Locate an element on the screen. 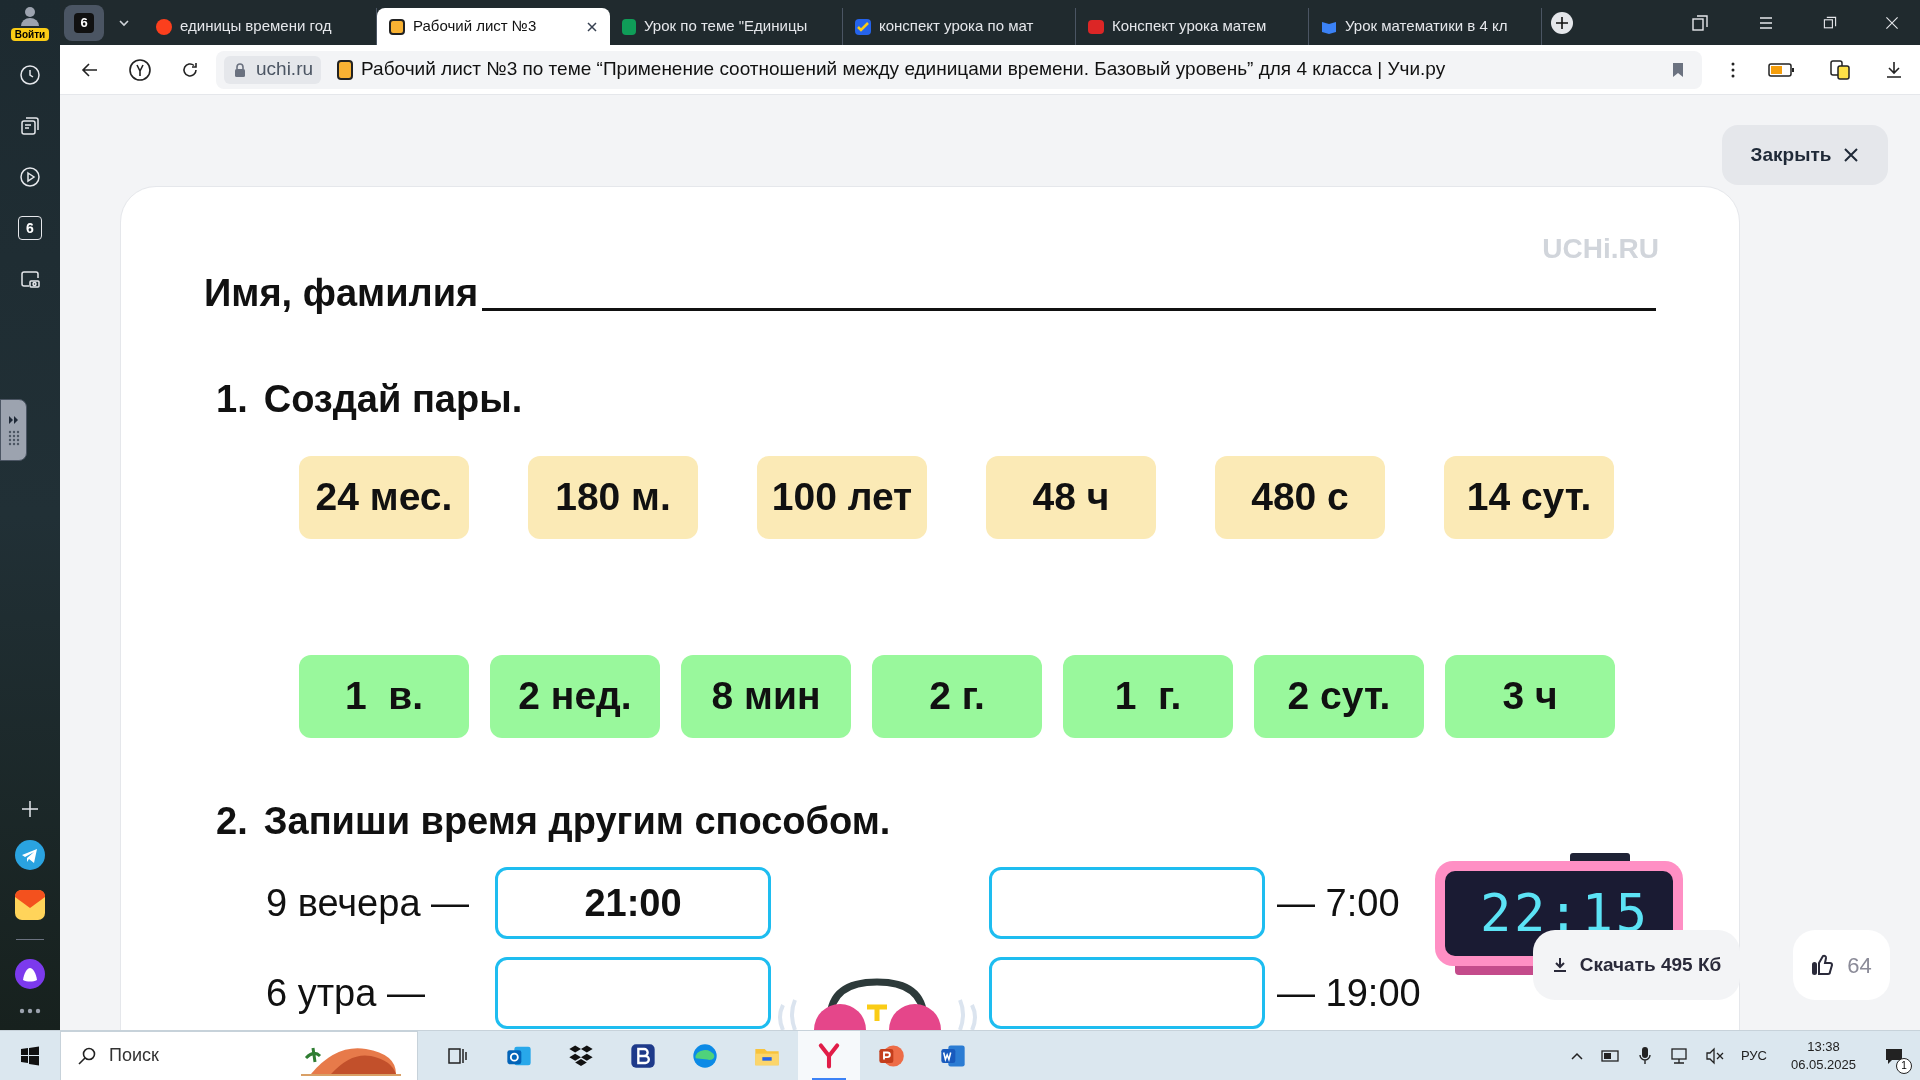 This screenshot has width=1920, height=1080. y-logo-icon is located at coordinates (140, 69).